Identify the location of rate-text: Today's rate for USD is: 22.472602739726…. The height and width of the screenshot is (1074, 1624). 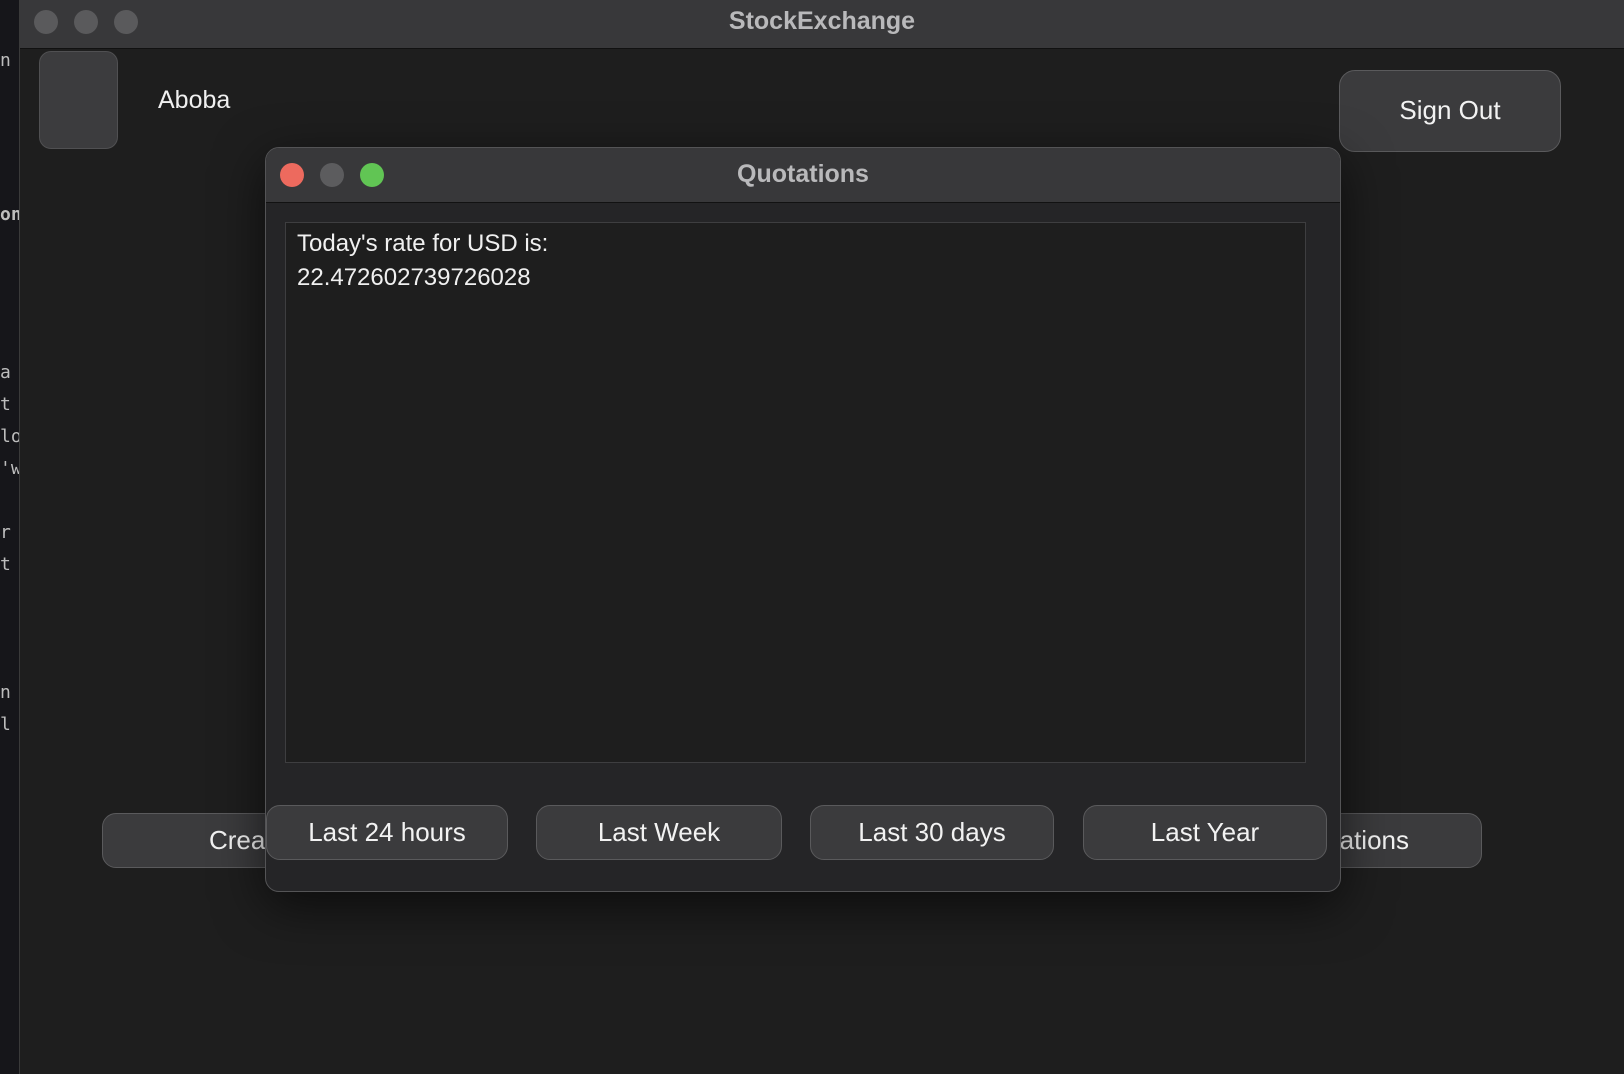
(422, 261).